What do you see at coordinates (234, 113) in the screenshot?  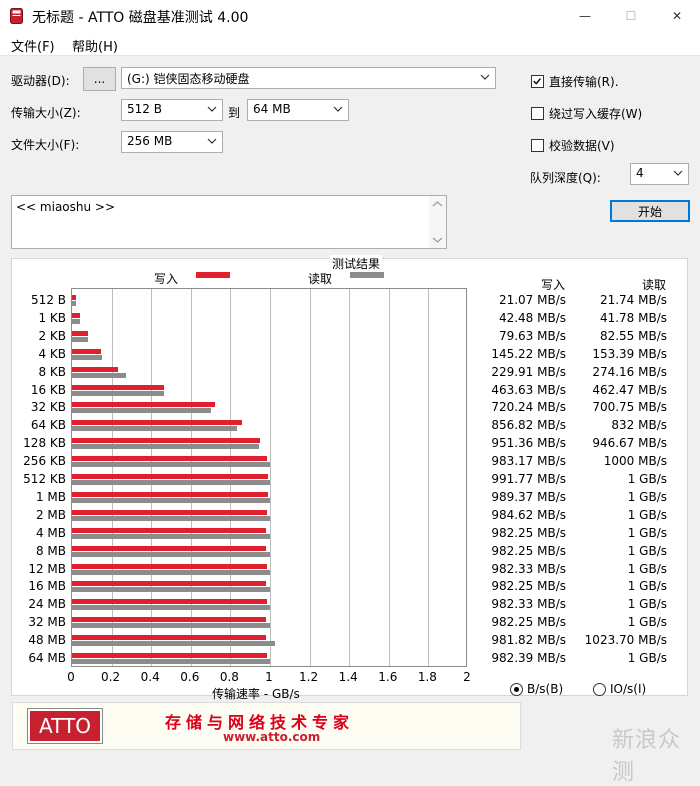 I see `to-label: 到` at bounding box center [234, 113].